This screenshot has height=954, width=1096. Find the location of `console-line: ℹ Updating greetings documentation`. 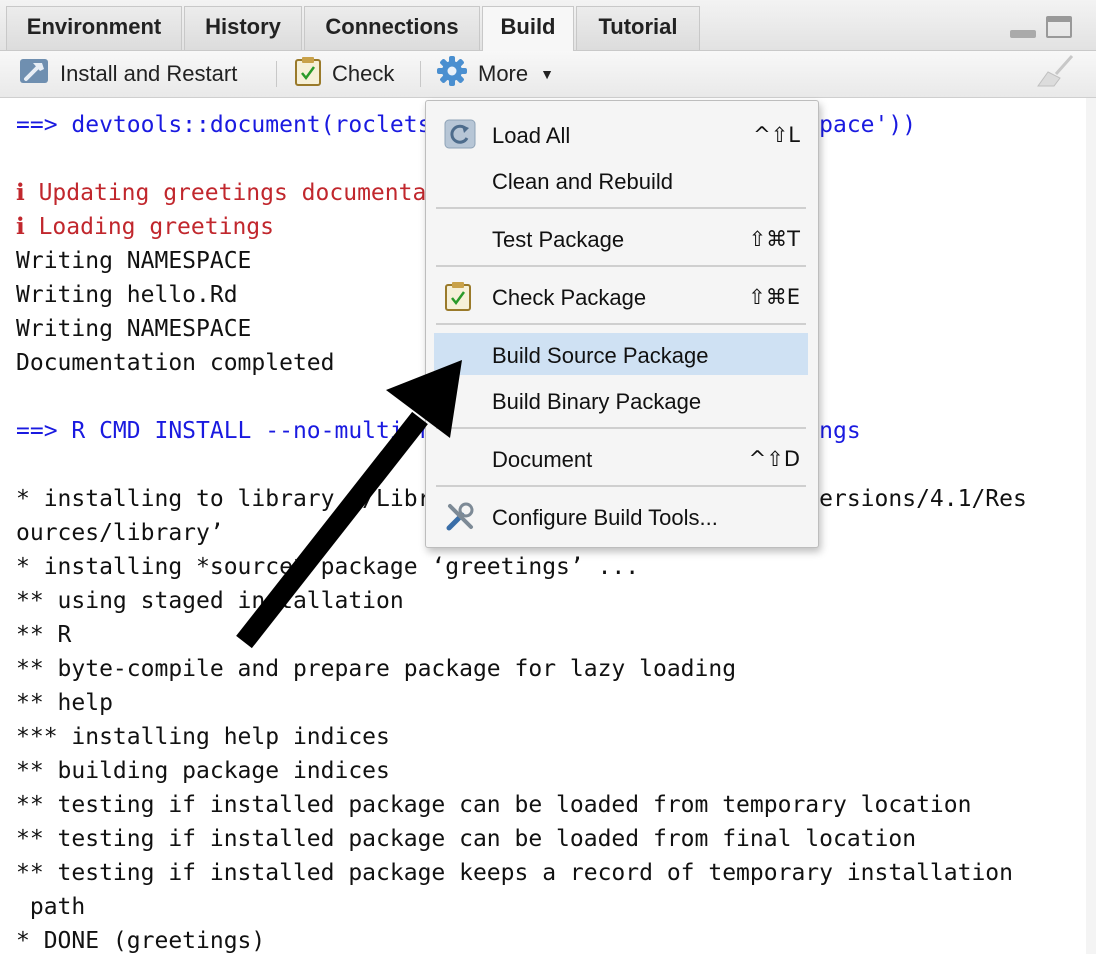

console-line: ℹ Updating greetings documentation is located at coordinates (249, 193).